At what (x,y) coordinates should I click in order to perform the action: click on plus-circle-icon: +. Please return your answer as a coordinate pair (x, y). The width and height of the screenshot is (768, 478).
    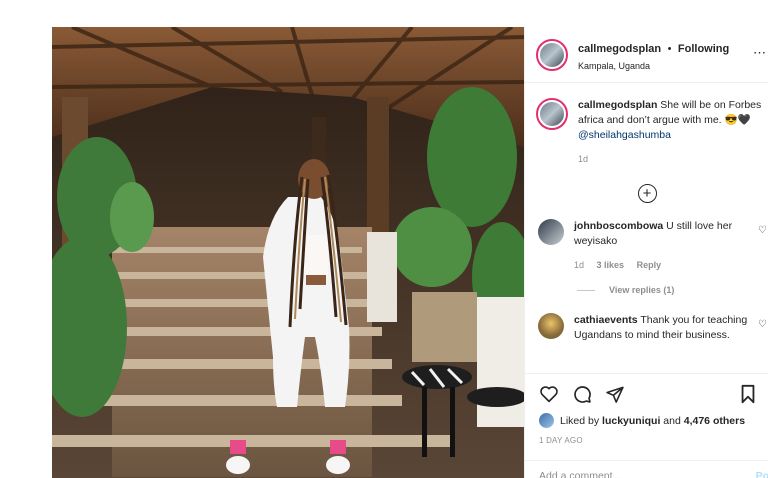
    Looking at the image, I should click on (647, 193).